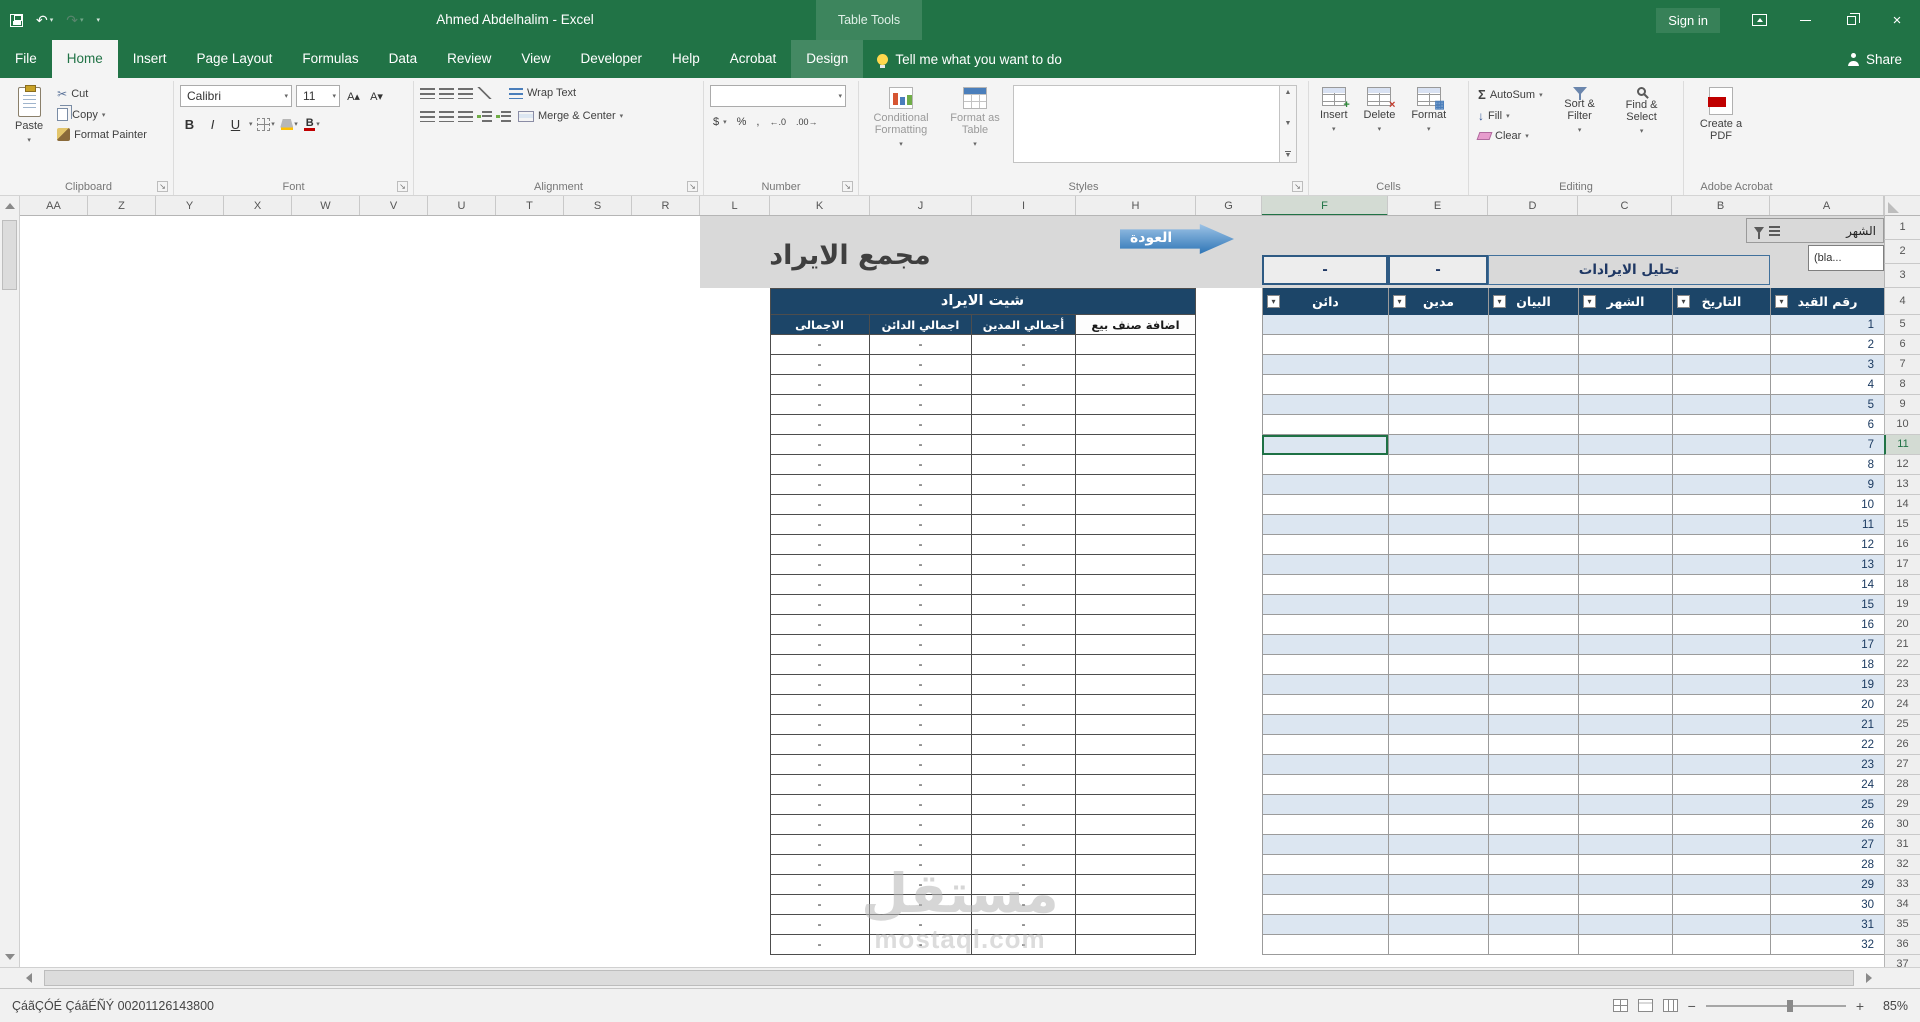 This screenshot has width=1920, height=1022. I want to click on ribbon-display-options-button, so click(1759, 20).